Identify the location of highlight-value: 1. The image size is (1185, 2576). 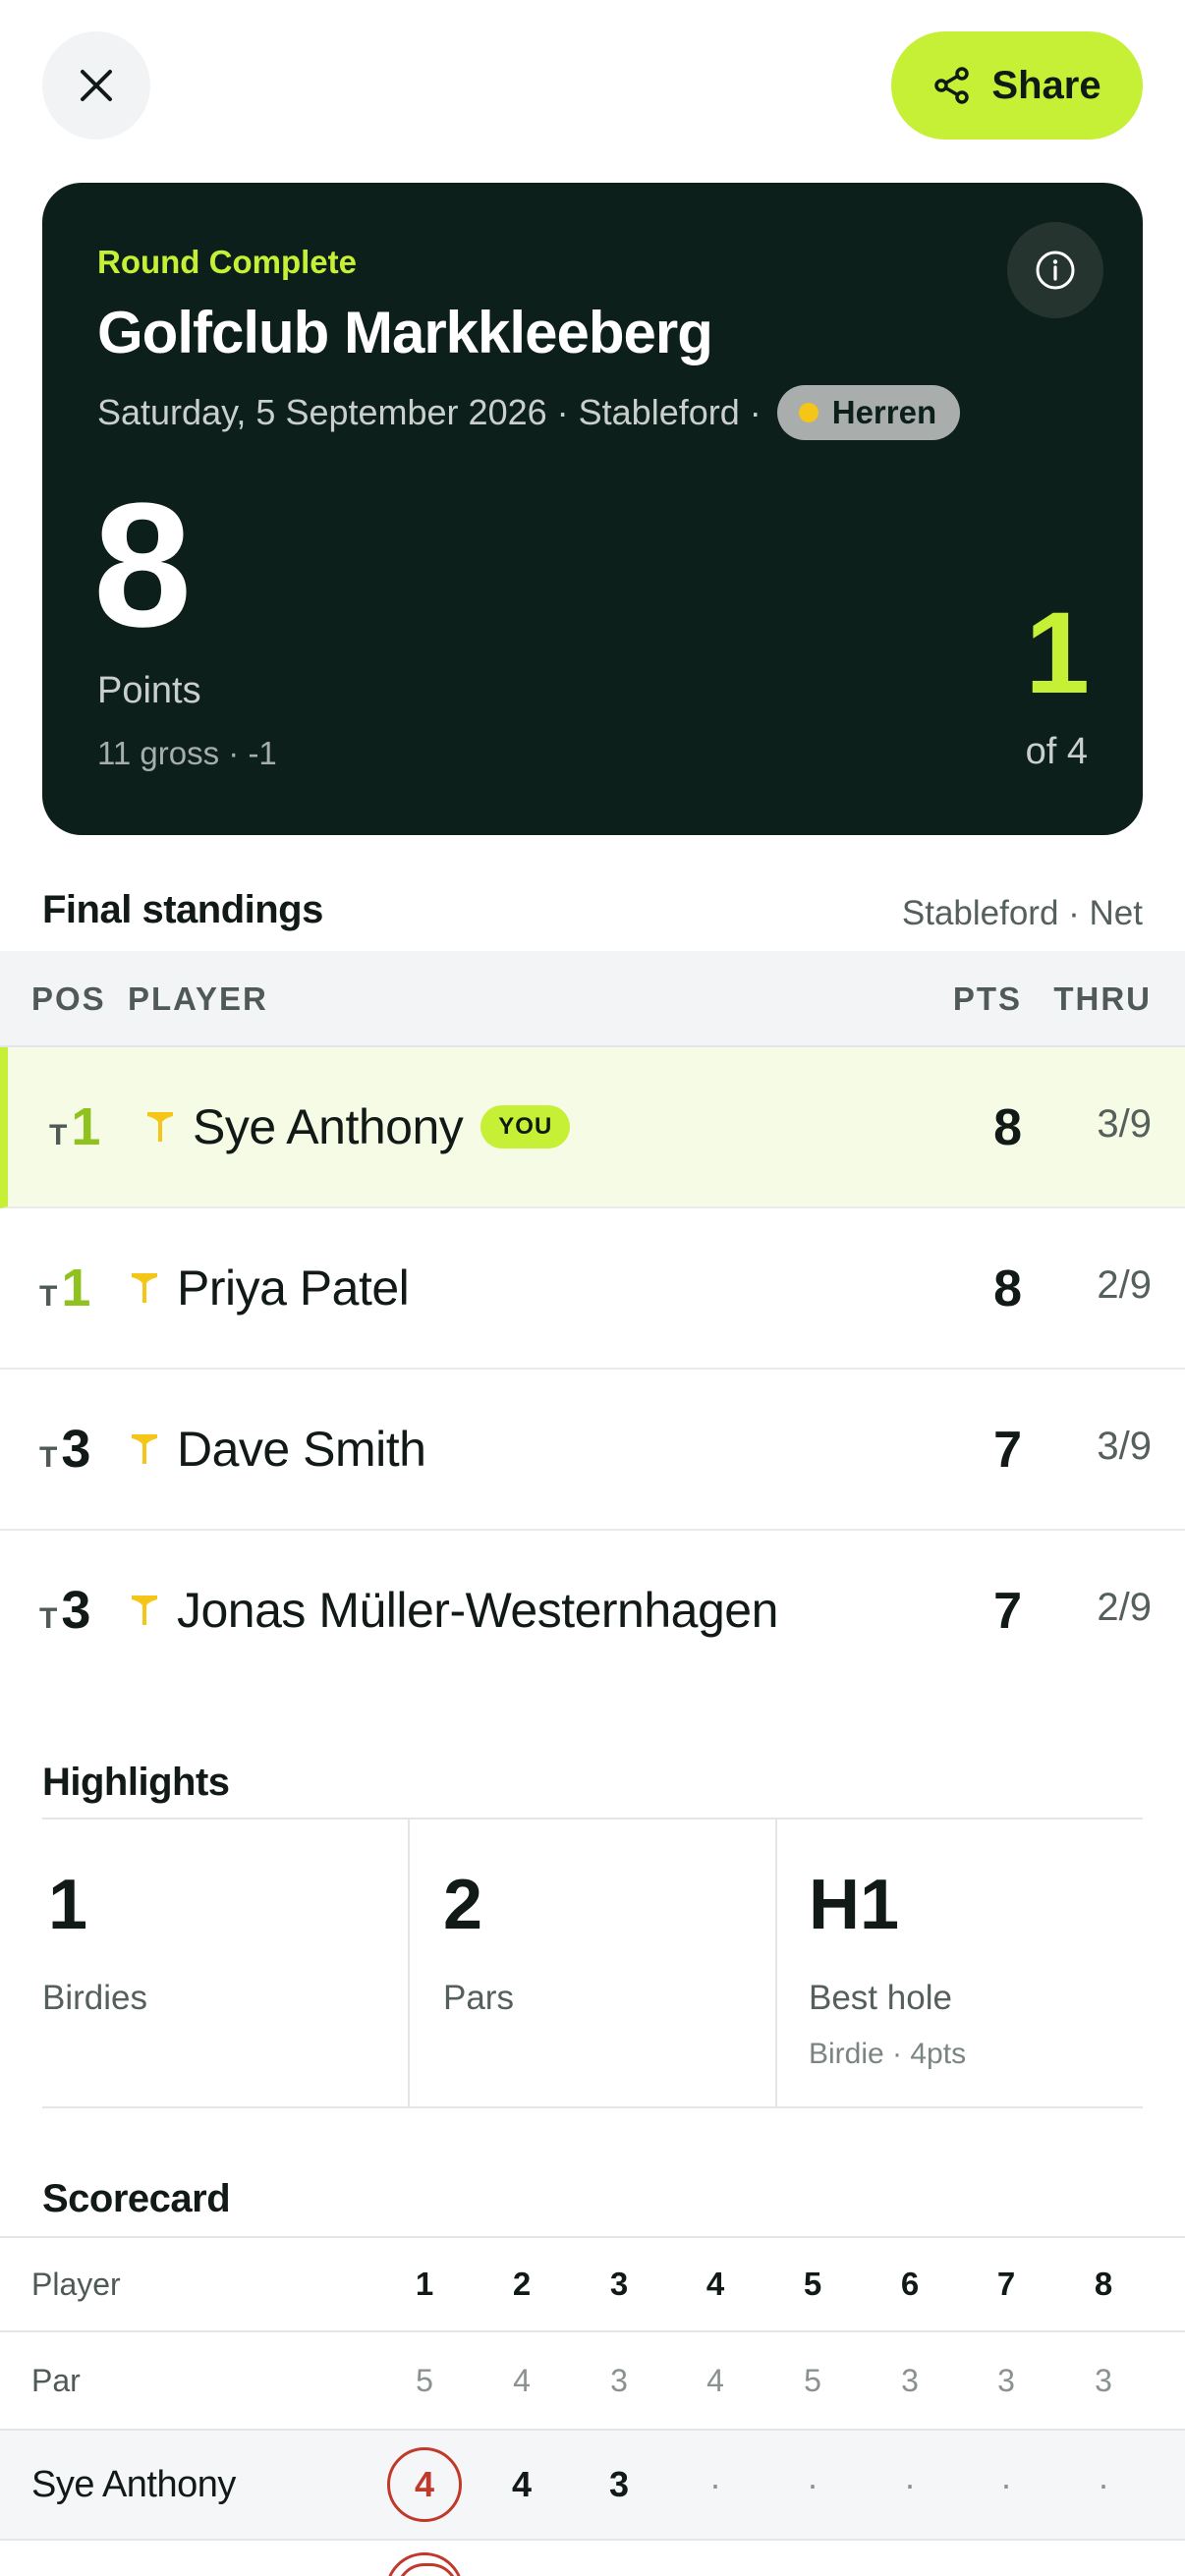
(68, 1905).